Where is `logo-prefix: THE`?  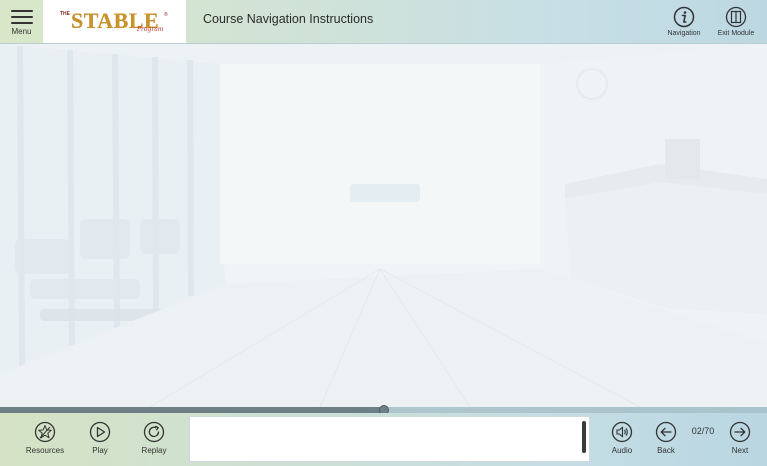 logo-prefix: THE is located at coordinates (65, 14).